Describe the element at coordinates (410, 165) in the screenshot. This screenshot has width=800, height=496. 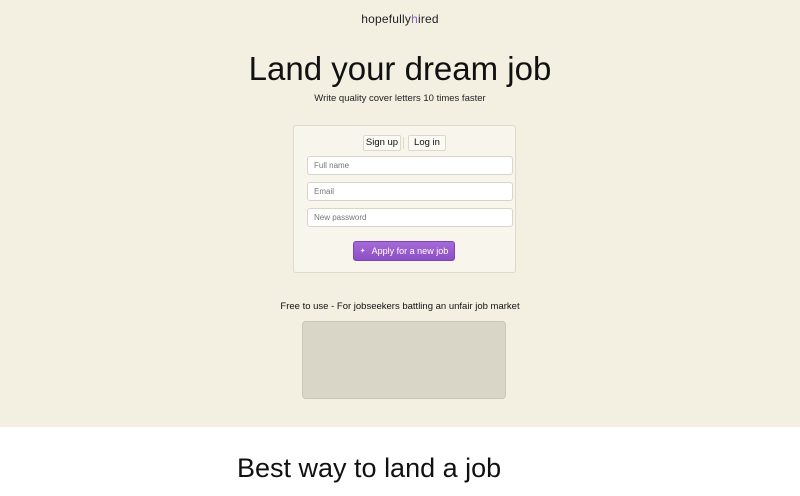
I see `full-name-input` at that location.